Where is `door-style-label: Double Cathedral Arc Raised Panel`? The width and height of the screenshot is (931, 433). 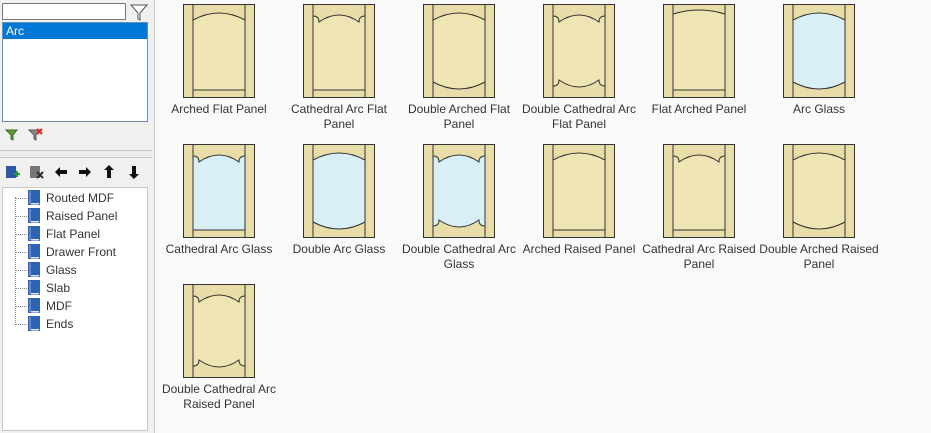 door-style-label: Double Cathedral Arc Raised Panel is located at coordinates (219, 396).